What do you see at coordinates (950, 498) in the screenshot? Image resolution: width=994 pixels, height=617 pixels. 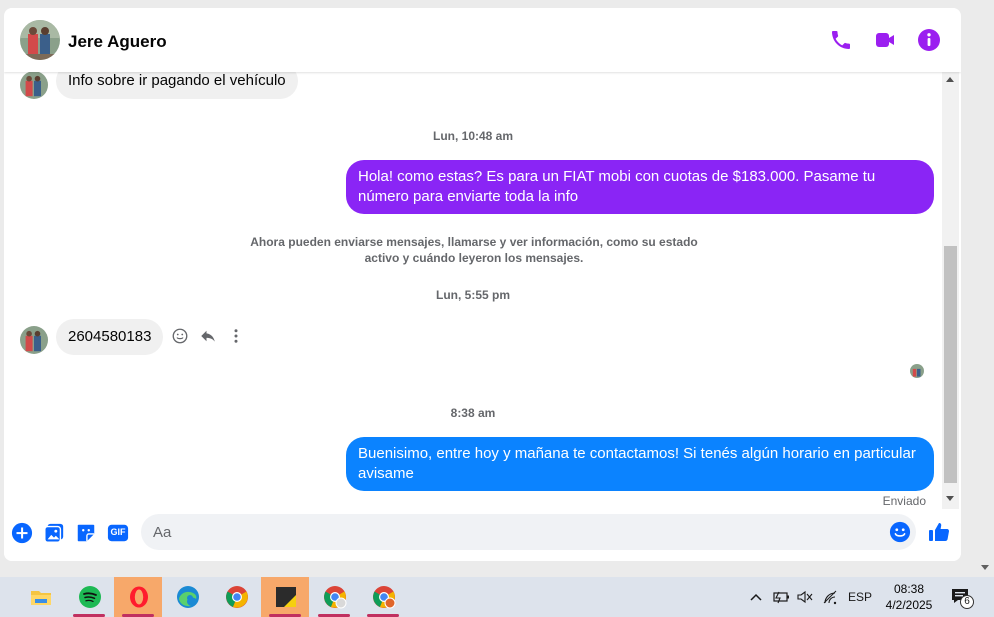 I see `scroll-down-arrow` at bounding box center [950, 498].